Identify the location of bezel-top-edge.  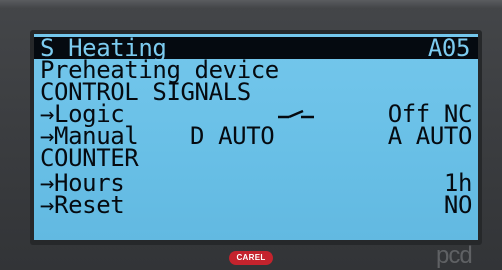
(251, 4).